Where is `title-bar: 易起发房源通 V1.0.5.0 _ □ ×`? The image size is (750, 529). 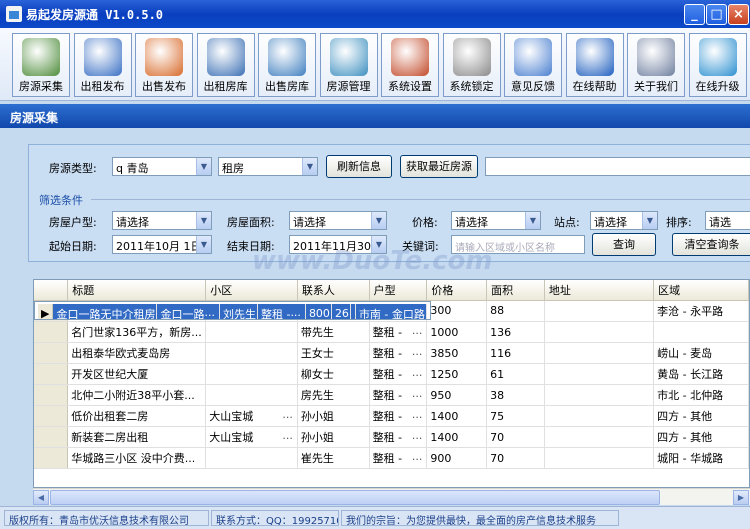
title-bar: 易起发房源通 V1.0.5.0 _ □ × is located at coordinates (375, 14).